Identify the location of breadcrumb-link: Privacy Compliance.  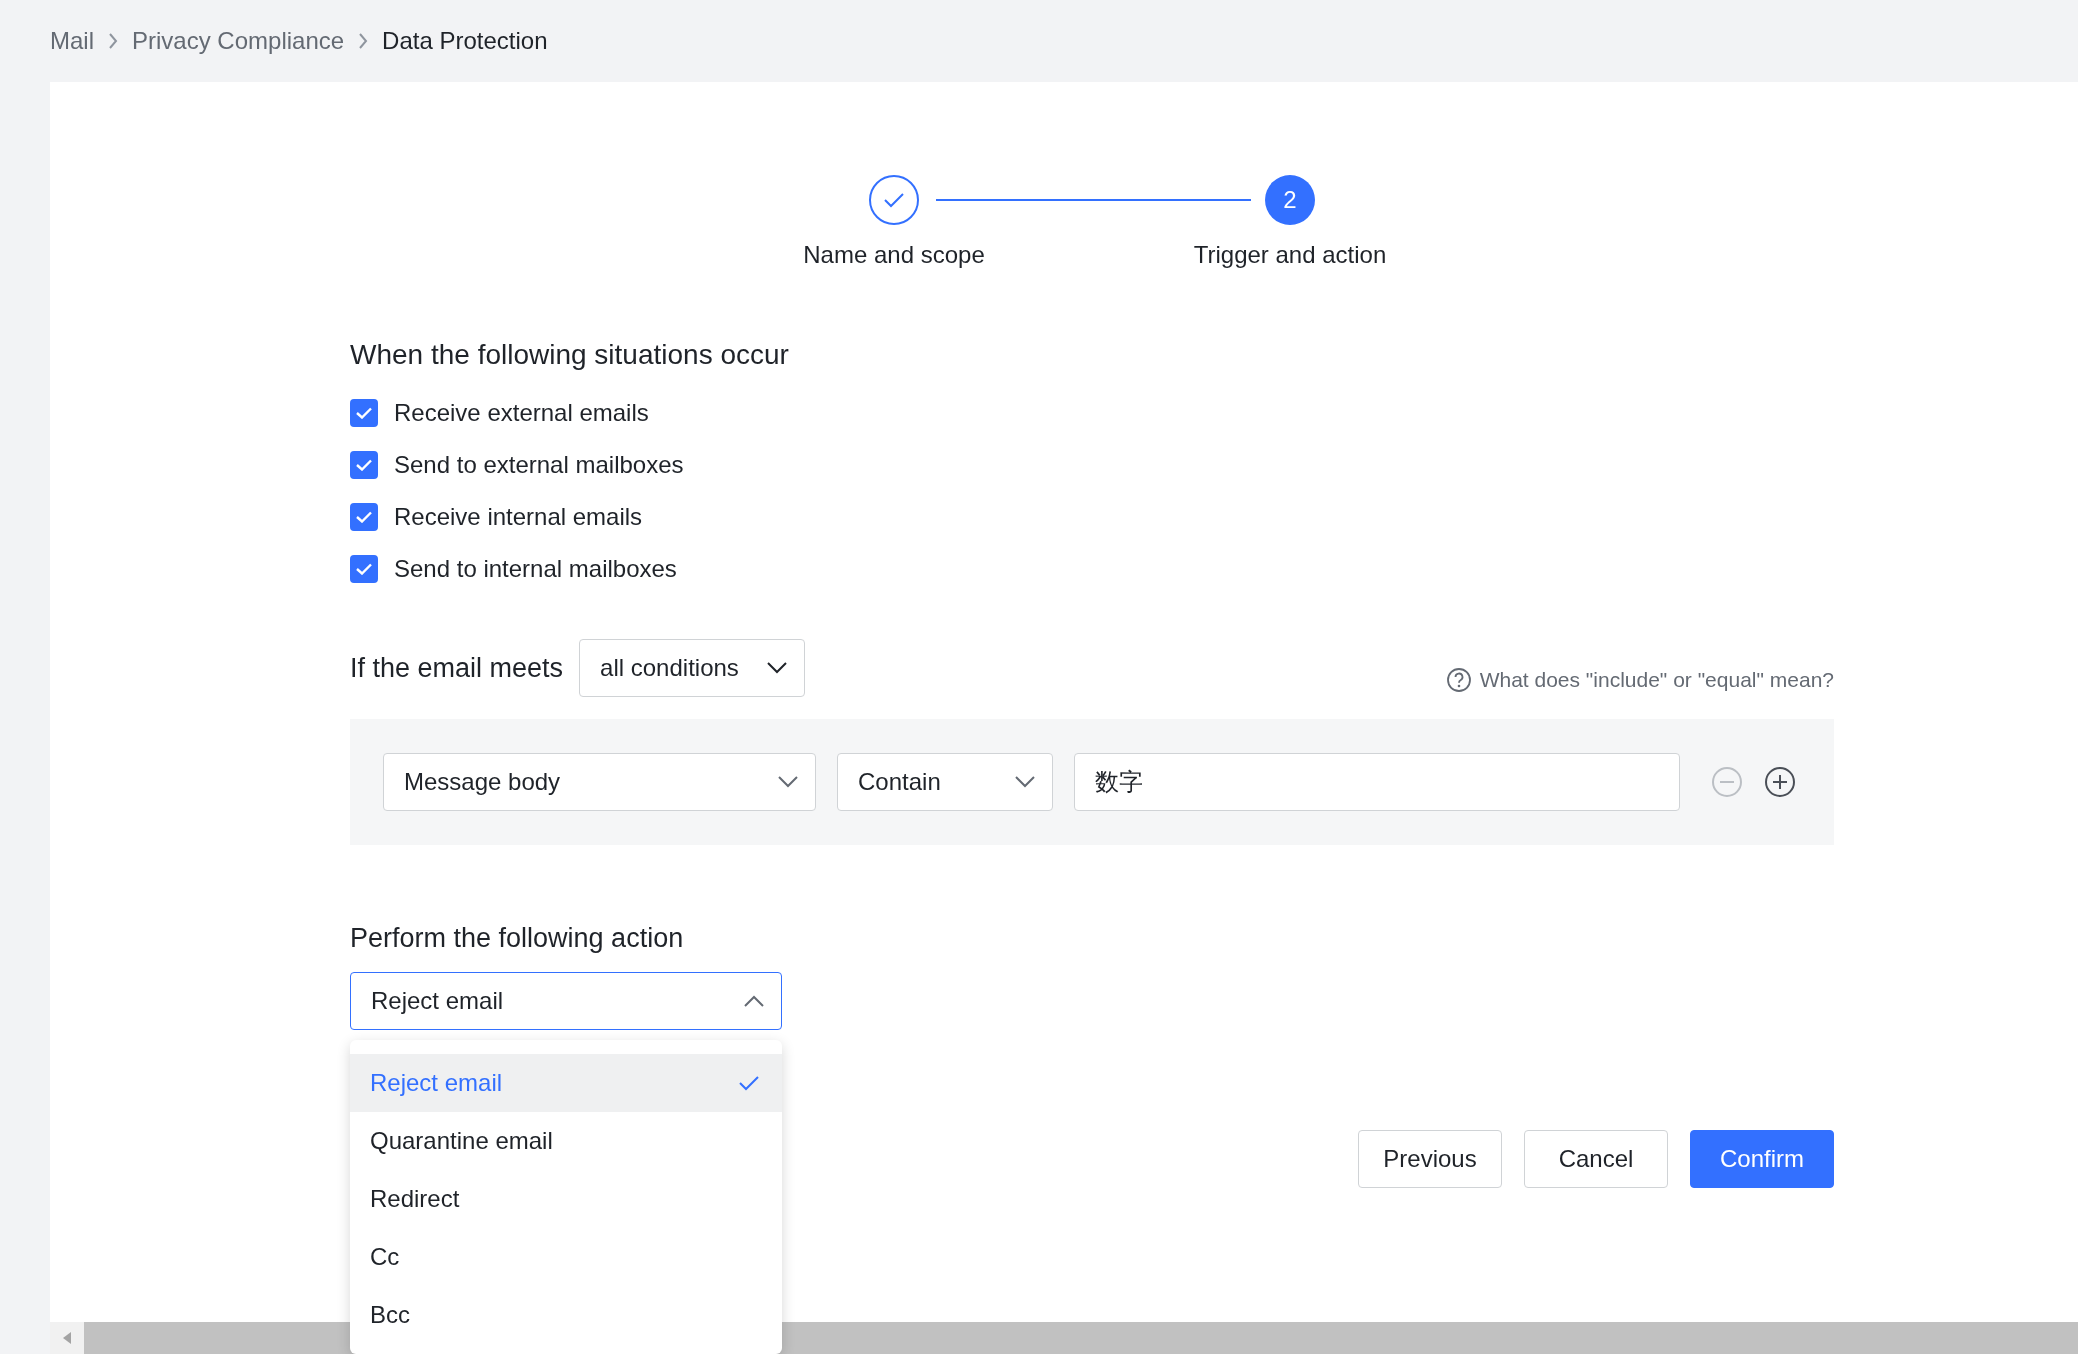
(238, 41).